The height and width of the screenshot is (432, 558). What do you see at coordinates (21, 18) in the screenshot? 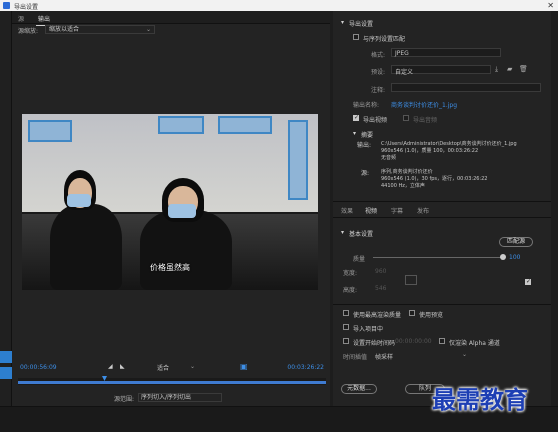
I see `tab-source: 源` at bounding box center [21, 18].